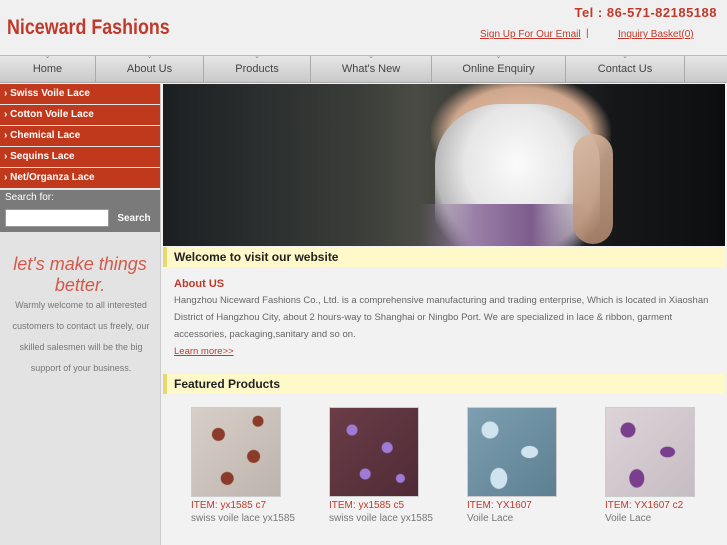 The width and height of the screenshot is (727, 545). What do you see at coordinates (503, 225) in the screenshot?
I see `banner-figure-skirt` at bounding box center [503, 225].